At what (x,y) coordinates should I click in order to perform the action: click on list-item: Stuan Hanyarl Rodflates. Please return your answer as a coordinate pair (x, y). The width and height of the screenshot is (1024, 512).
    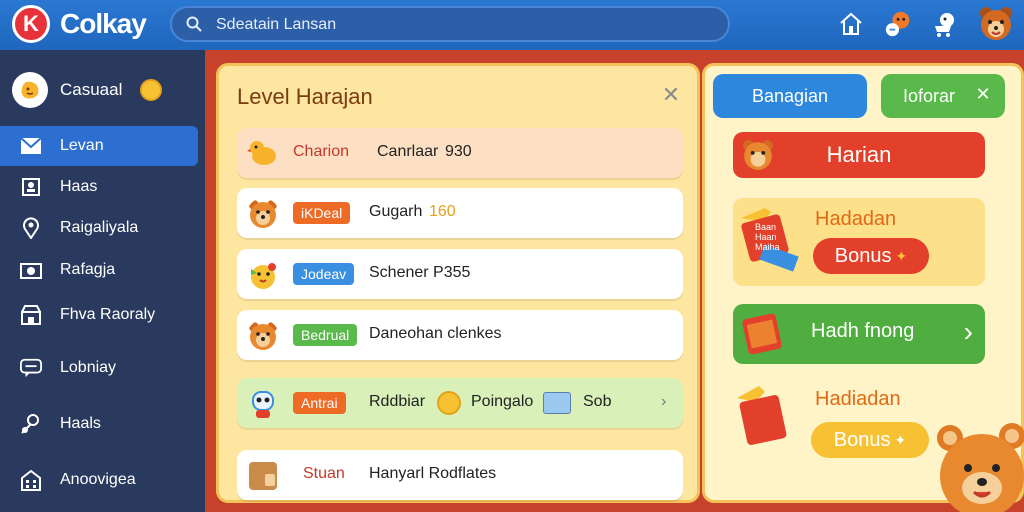
    Looking at the image, I should click on (460, 475).